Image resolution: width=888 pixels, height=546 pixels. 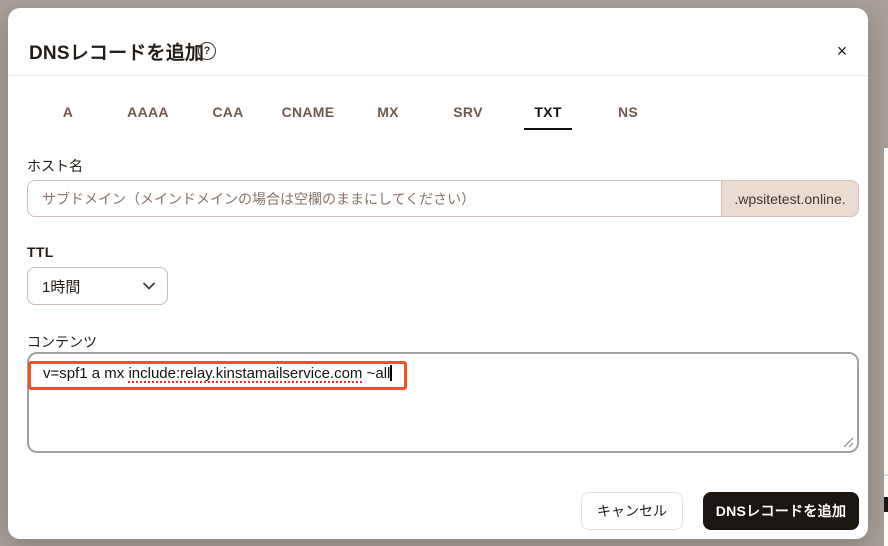 What do you see at coordinates (438, 75) in the screenshot?
I see `header-divider` at bounding box center [438, 75].